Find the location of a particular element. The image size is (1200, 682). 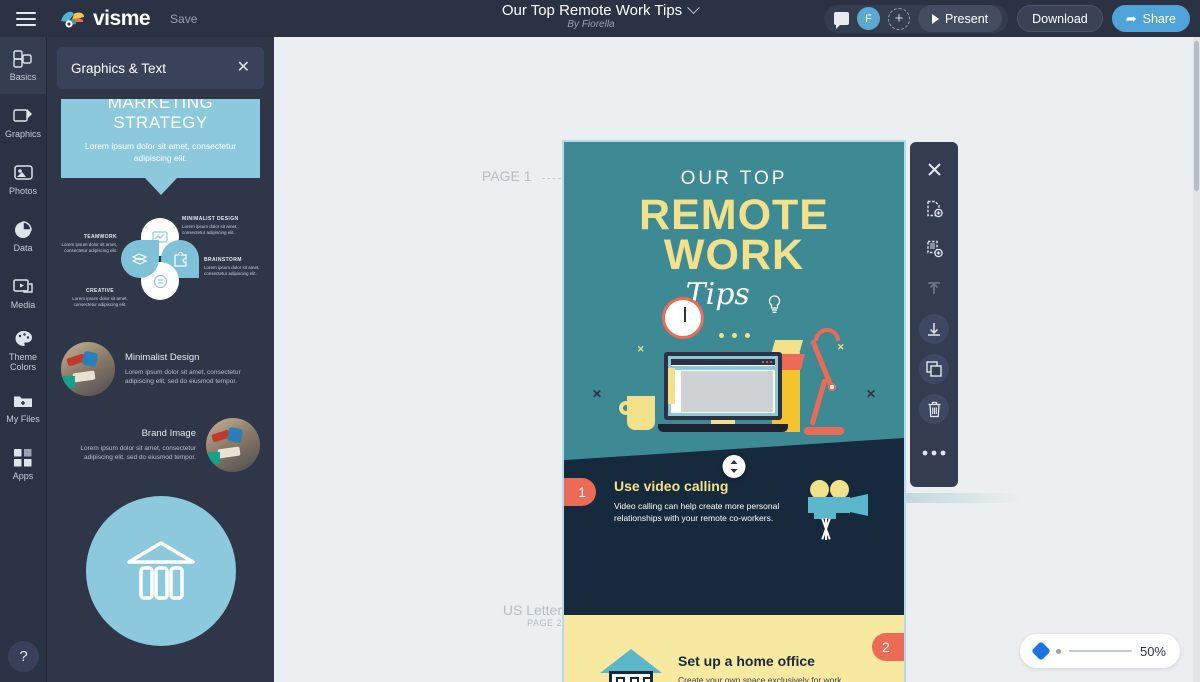

tip-number-badge: 1 is located at coordinates (580, 492).